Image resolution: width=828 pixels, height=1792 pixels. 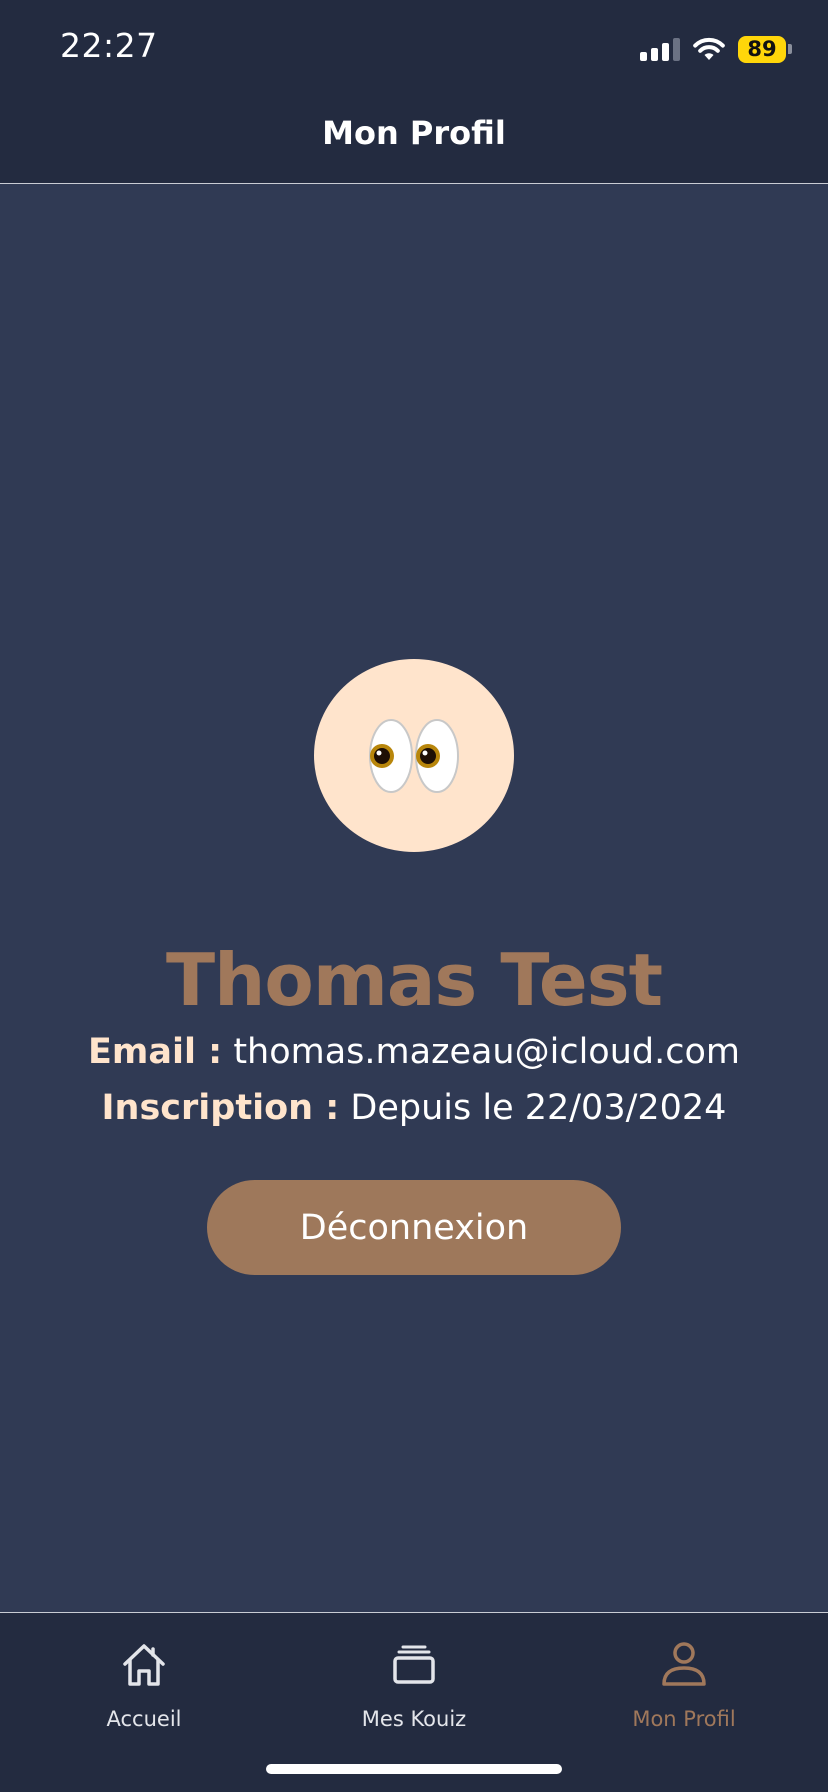 What do you see at coordinates (684, 1665) in the screenshot?
I see `person-icon` at bounding box center [684, 1665].